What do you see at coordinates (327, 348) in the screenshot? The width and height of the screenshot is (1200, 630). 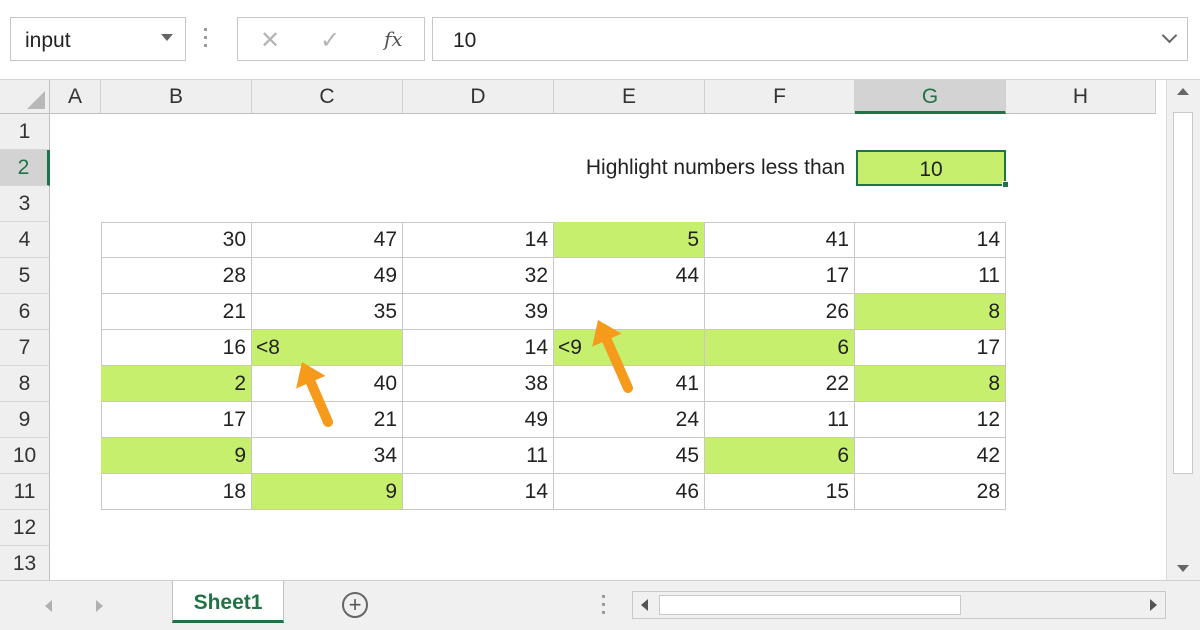 I see `annotation-cell: <8` at bounding box center [327, 348].